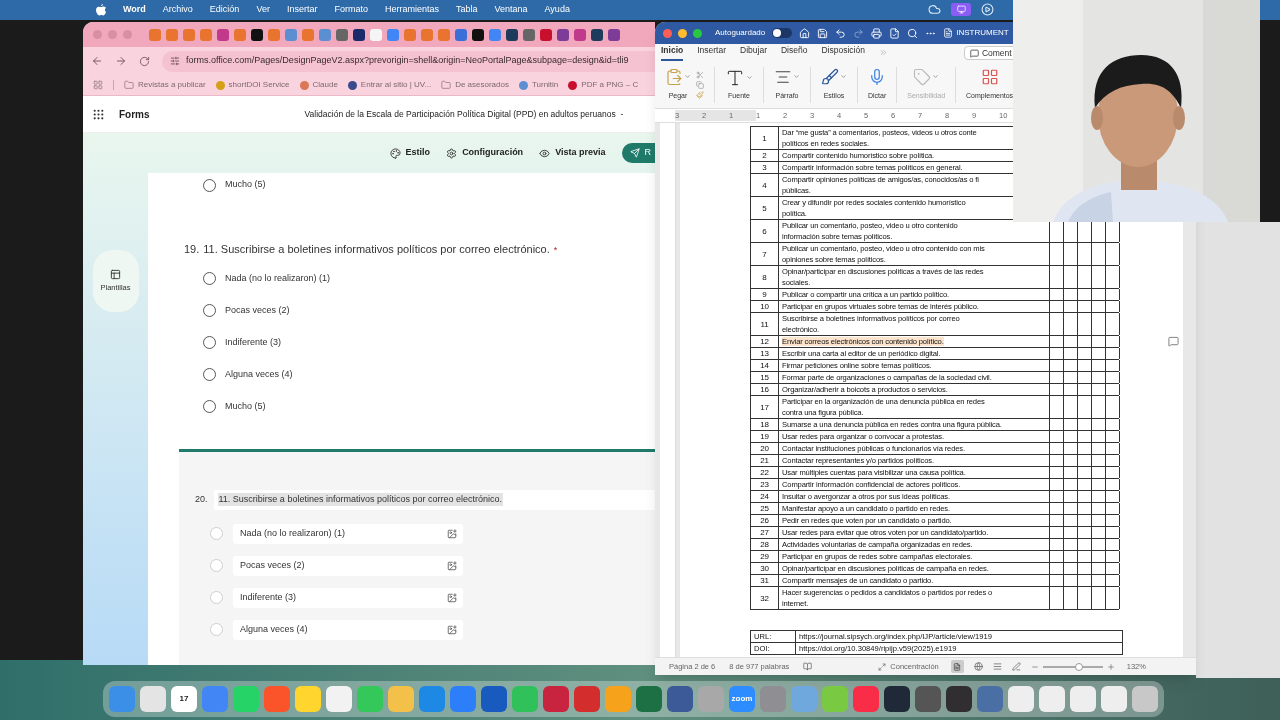 This screenshot has height=720, width=1280. Describe the element at coordinates (978, 666) in the screenshot. I see `web-layout-icon` at that location.